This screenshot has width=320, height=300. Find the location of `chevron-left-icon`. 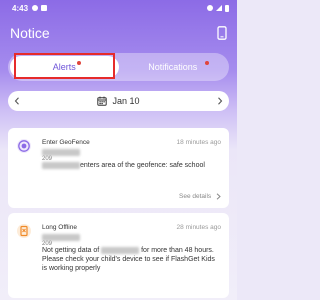

chevron-left-icon is located at coordinates (16, 101).